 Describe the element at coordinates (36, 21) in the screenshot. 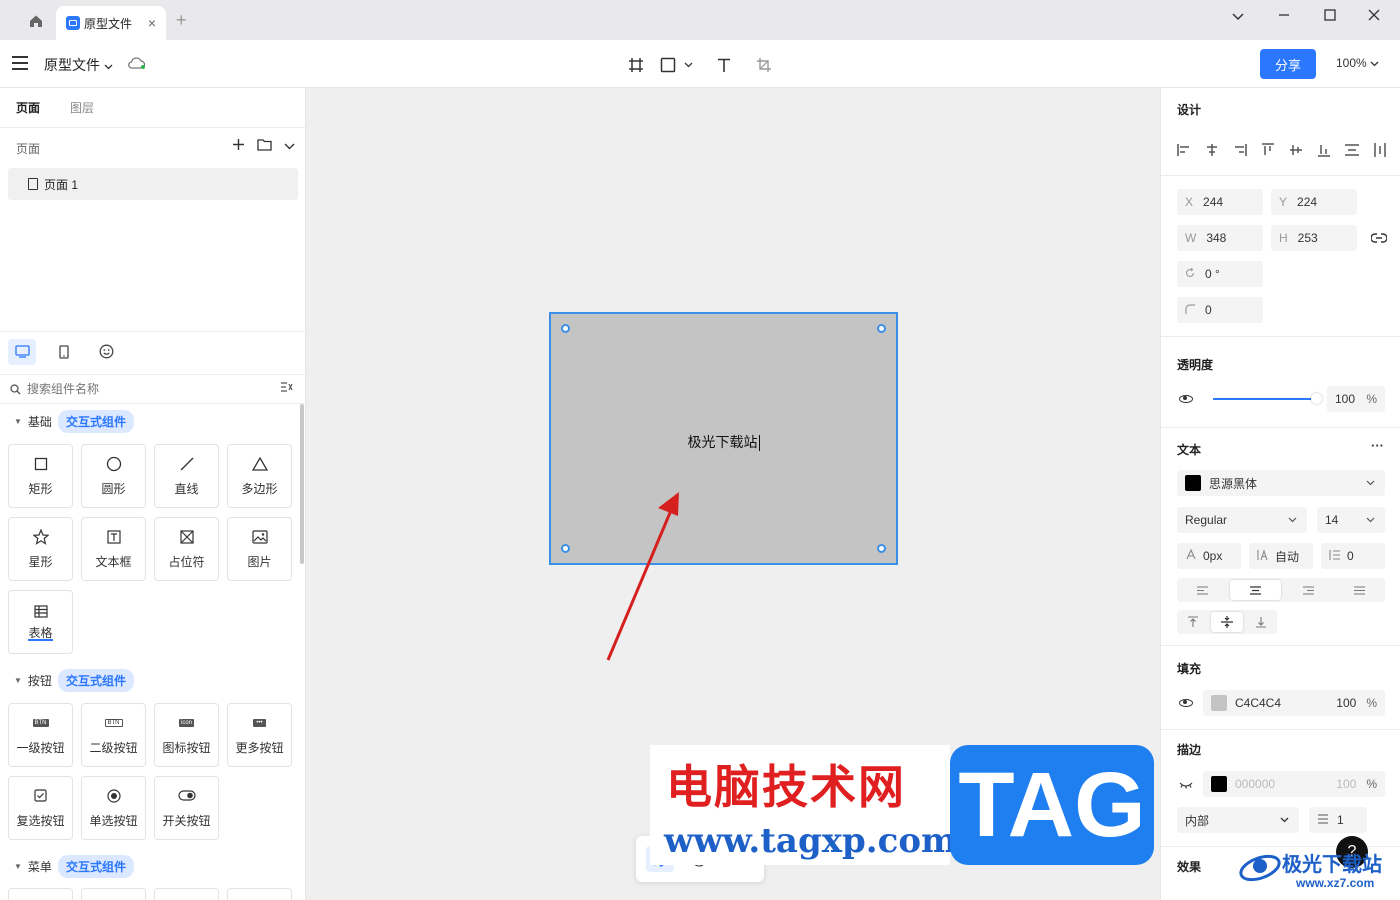

I see `home-button` at that location.